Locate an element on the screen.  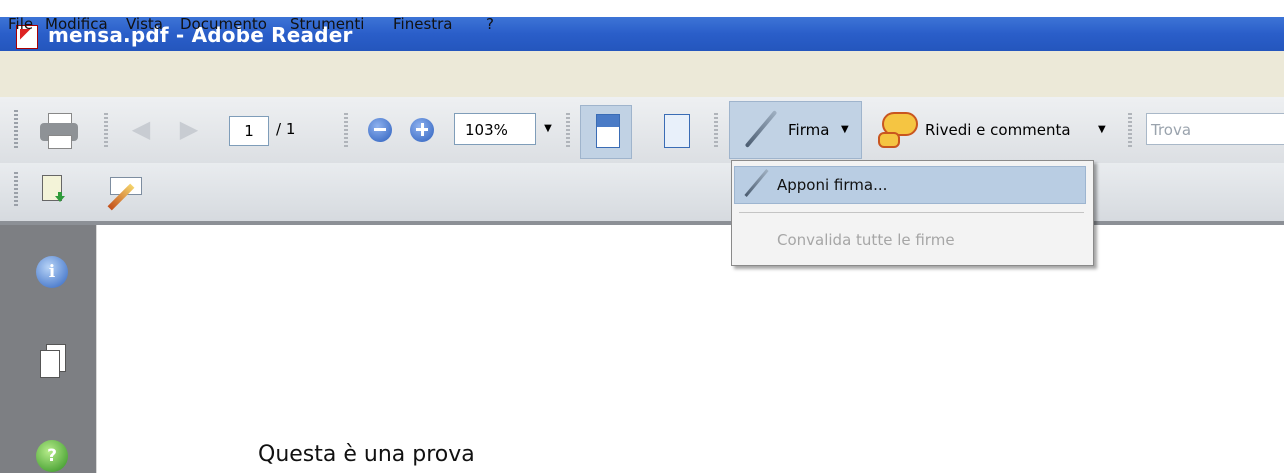
zoom-level-input: 103% is located at coordinates (495, 129).